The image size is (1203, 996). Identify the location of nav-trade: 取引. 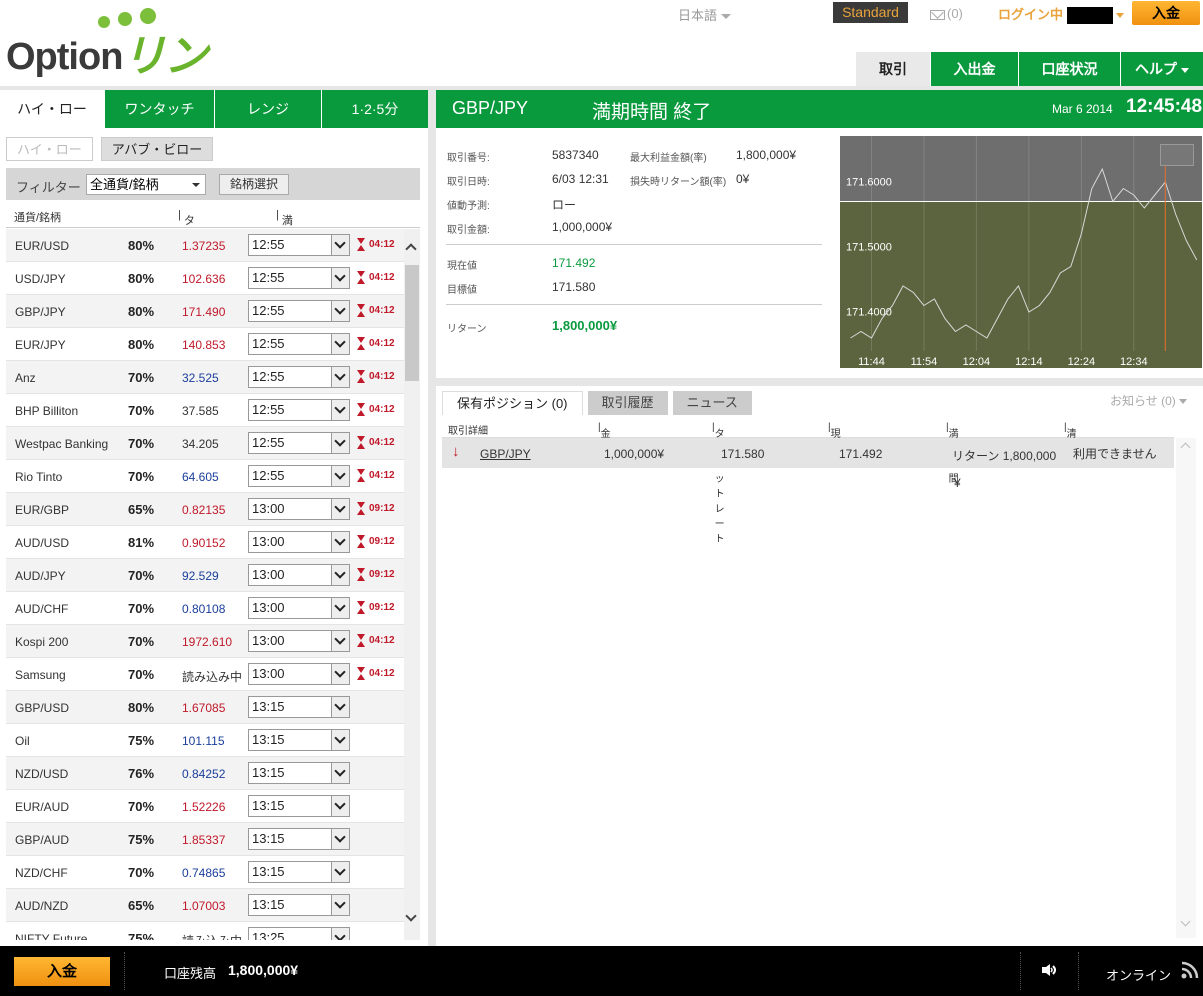
(893, 69).